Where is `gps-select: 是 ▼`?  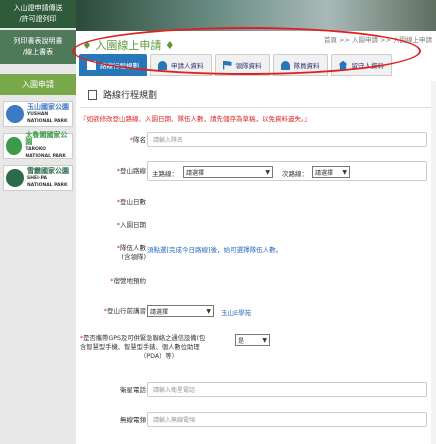
gps-select: 是 ▼ is located at coordinates (252, 340).